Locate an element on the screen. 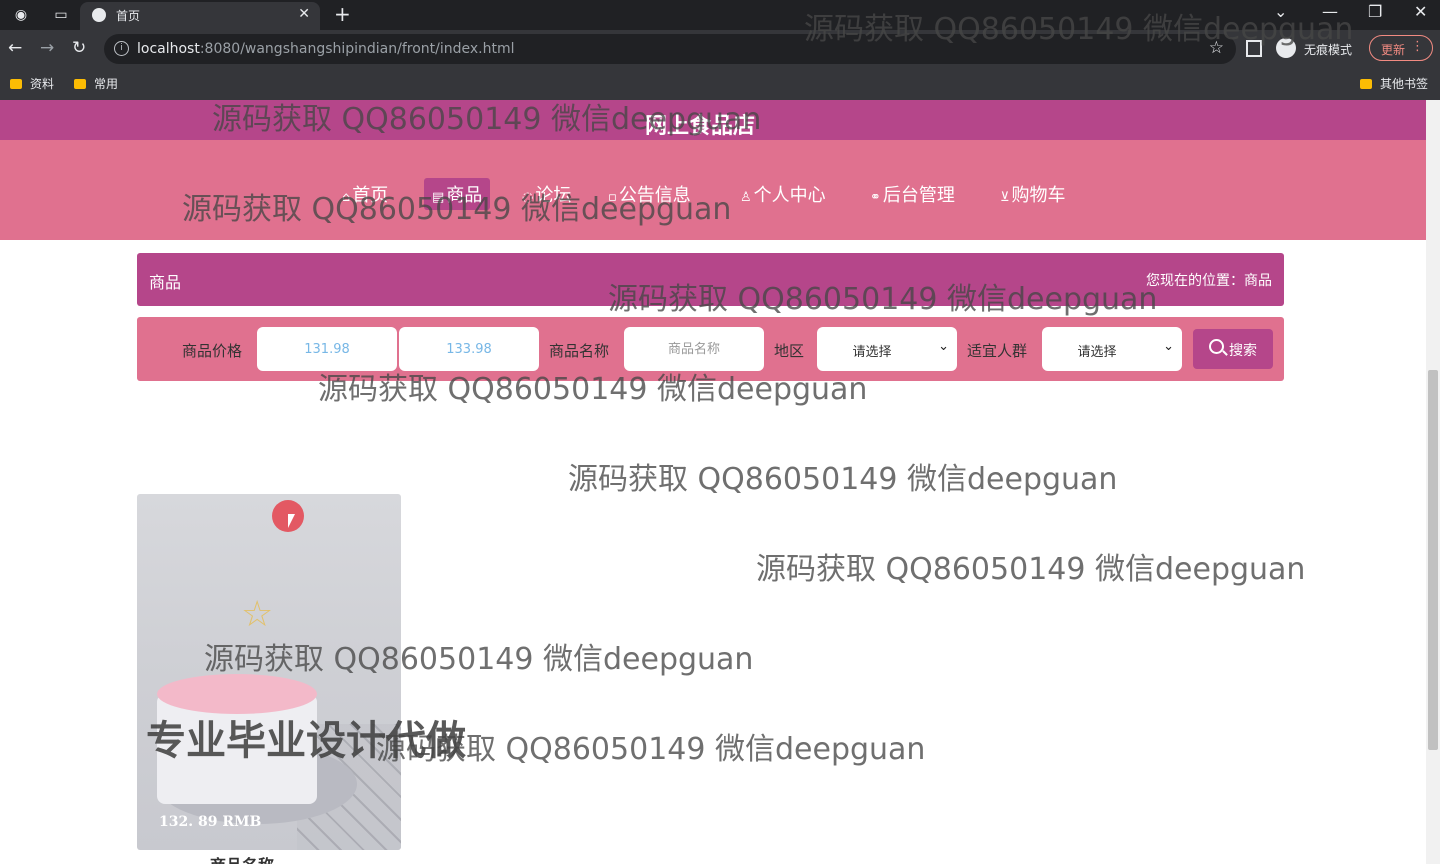 This screenshot has height=864, width=1440. crowd-select: 请选择 ⌄ is located at coordinates (1112, 349).